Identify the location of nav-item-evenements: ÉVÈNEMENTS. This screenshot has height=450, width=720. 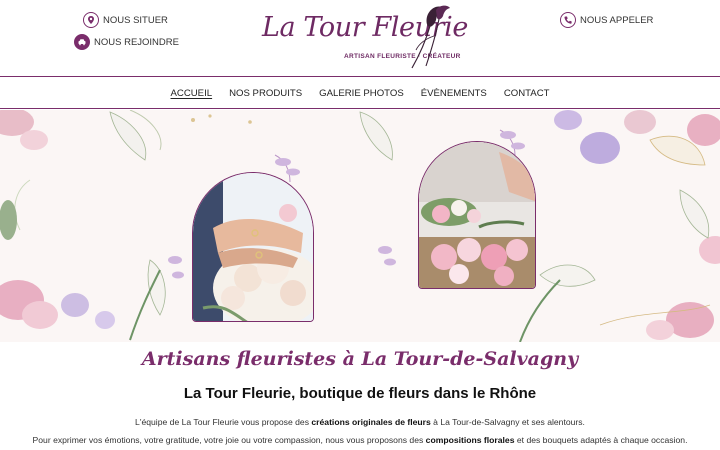
(454, 93).